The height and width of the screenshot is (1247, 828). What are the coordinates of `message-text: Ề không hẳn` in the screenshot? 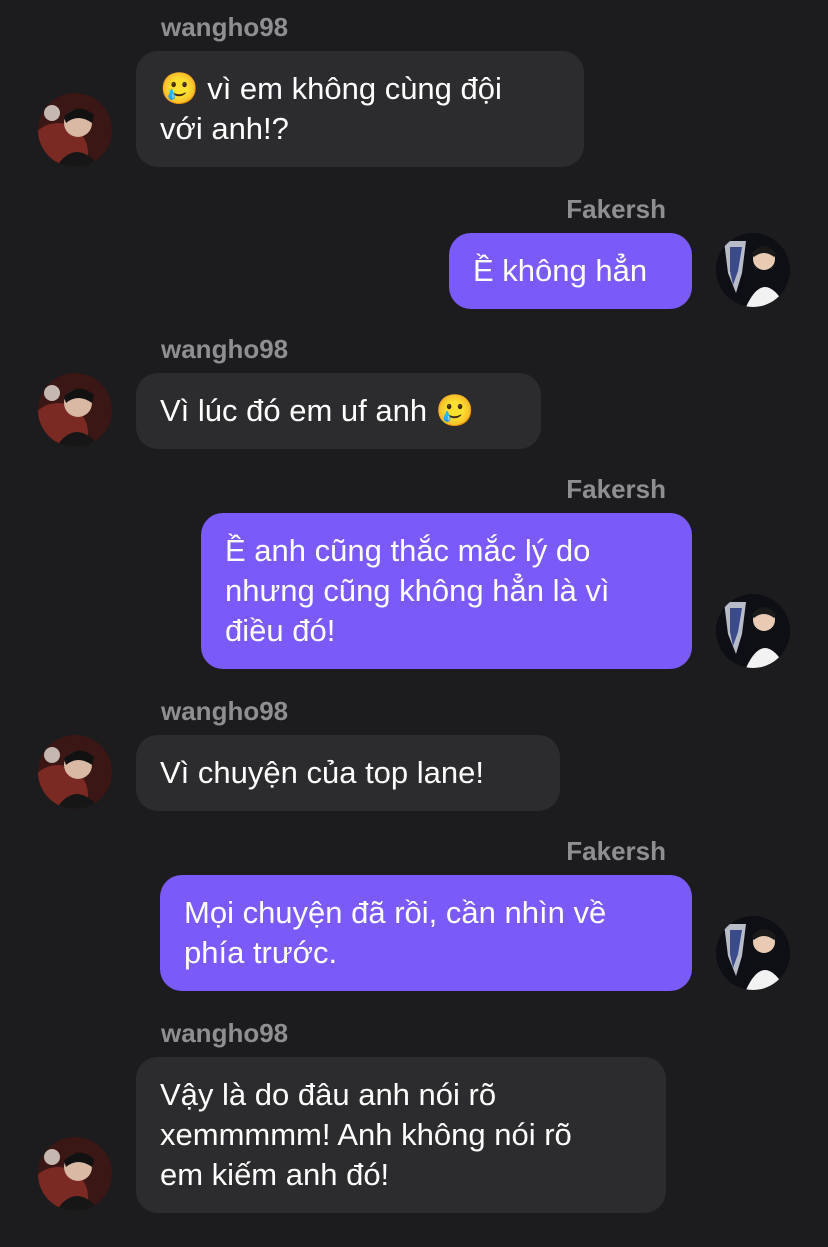 It's located at (560, 270).